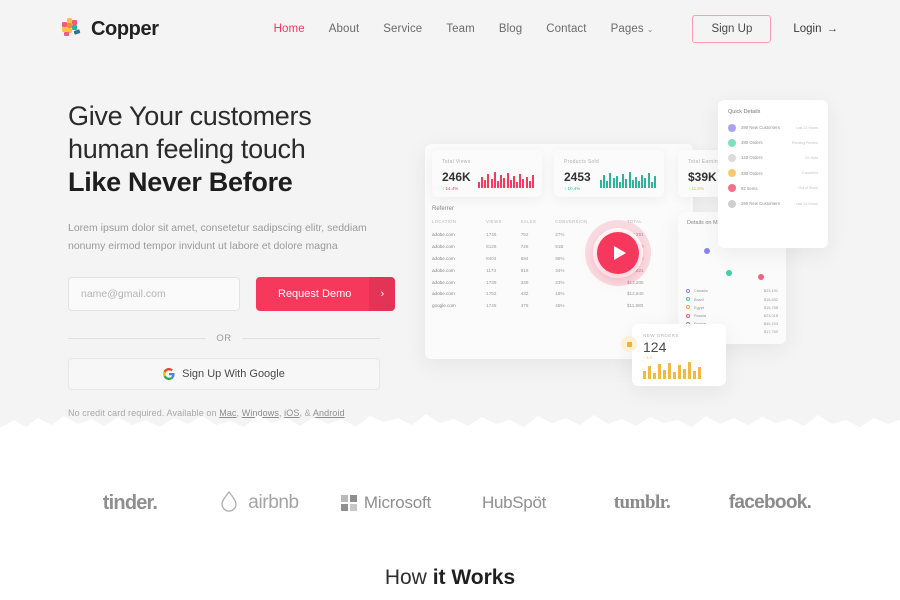 The width and height of the screenshot is (900, 600). I want to click on column-header: SALES, so click(528, 221).